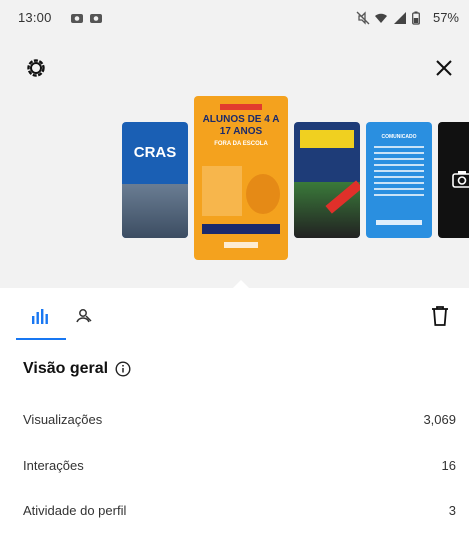  What do you see at coordinates (66, 368) in the screenshot?
I see `overview-title: Visão geral` at bounding box center [66, 368].